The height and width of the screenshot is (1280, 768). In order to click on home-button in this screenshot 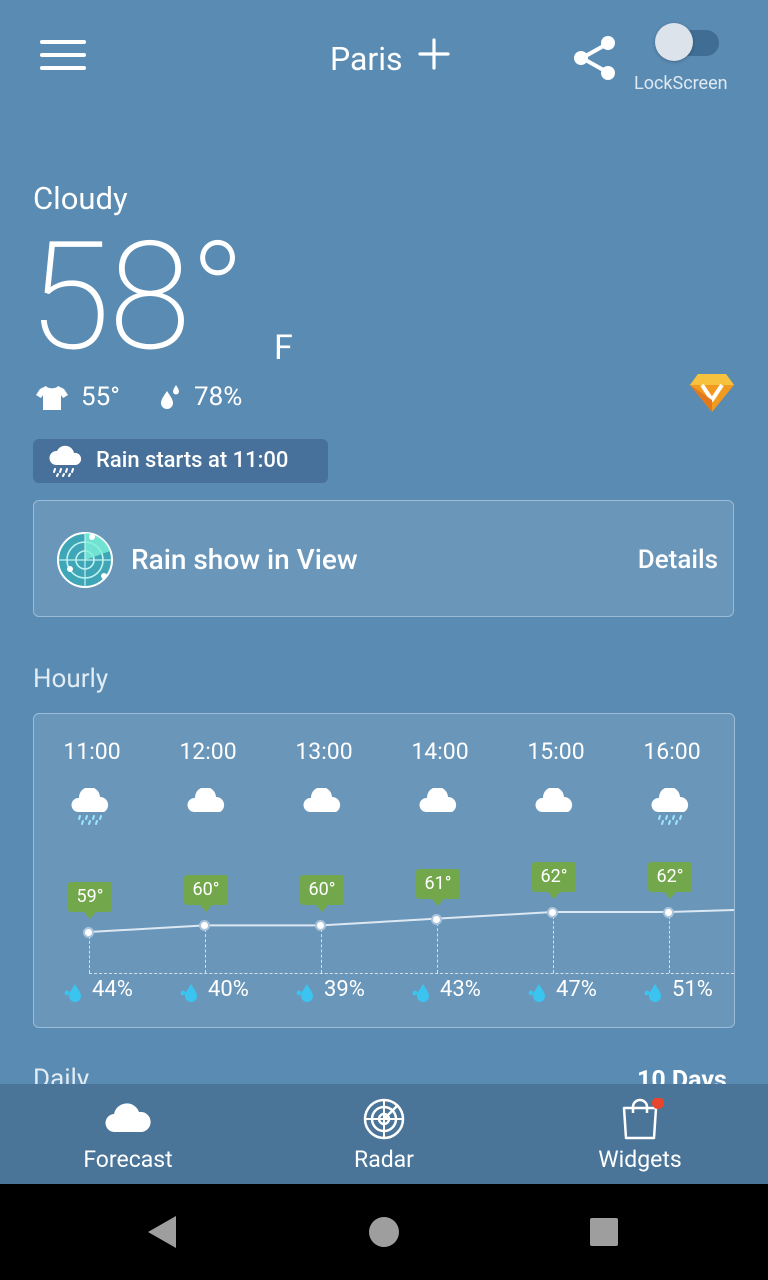, I will do `click(384, 1232)`.